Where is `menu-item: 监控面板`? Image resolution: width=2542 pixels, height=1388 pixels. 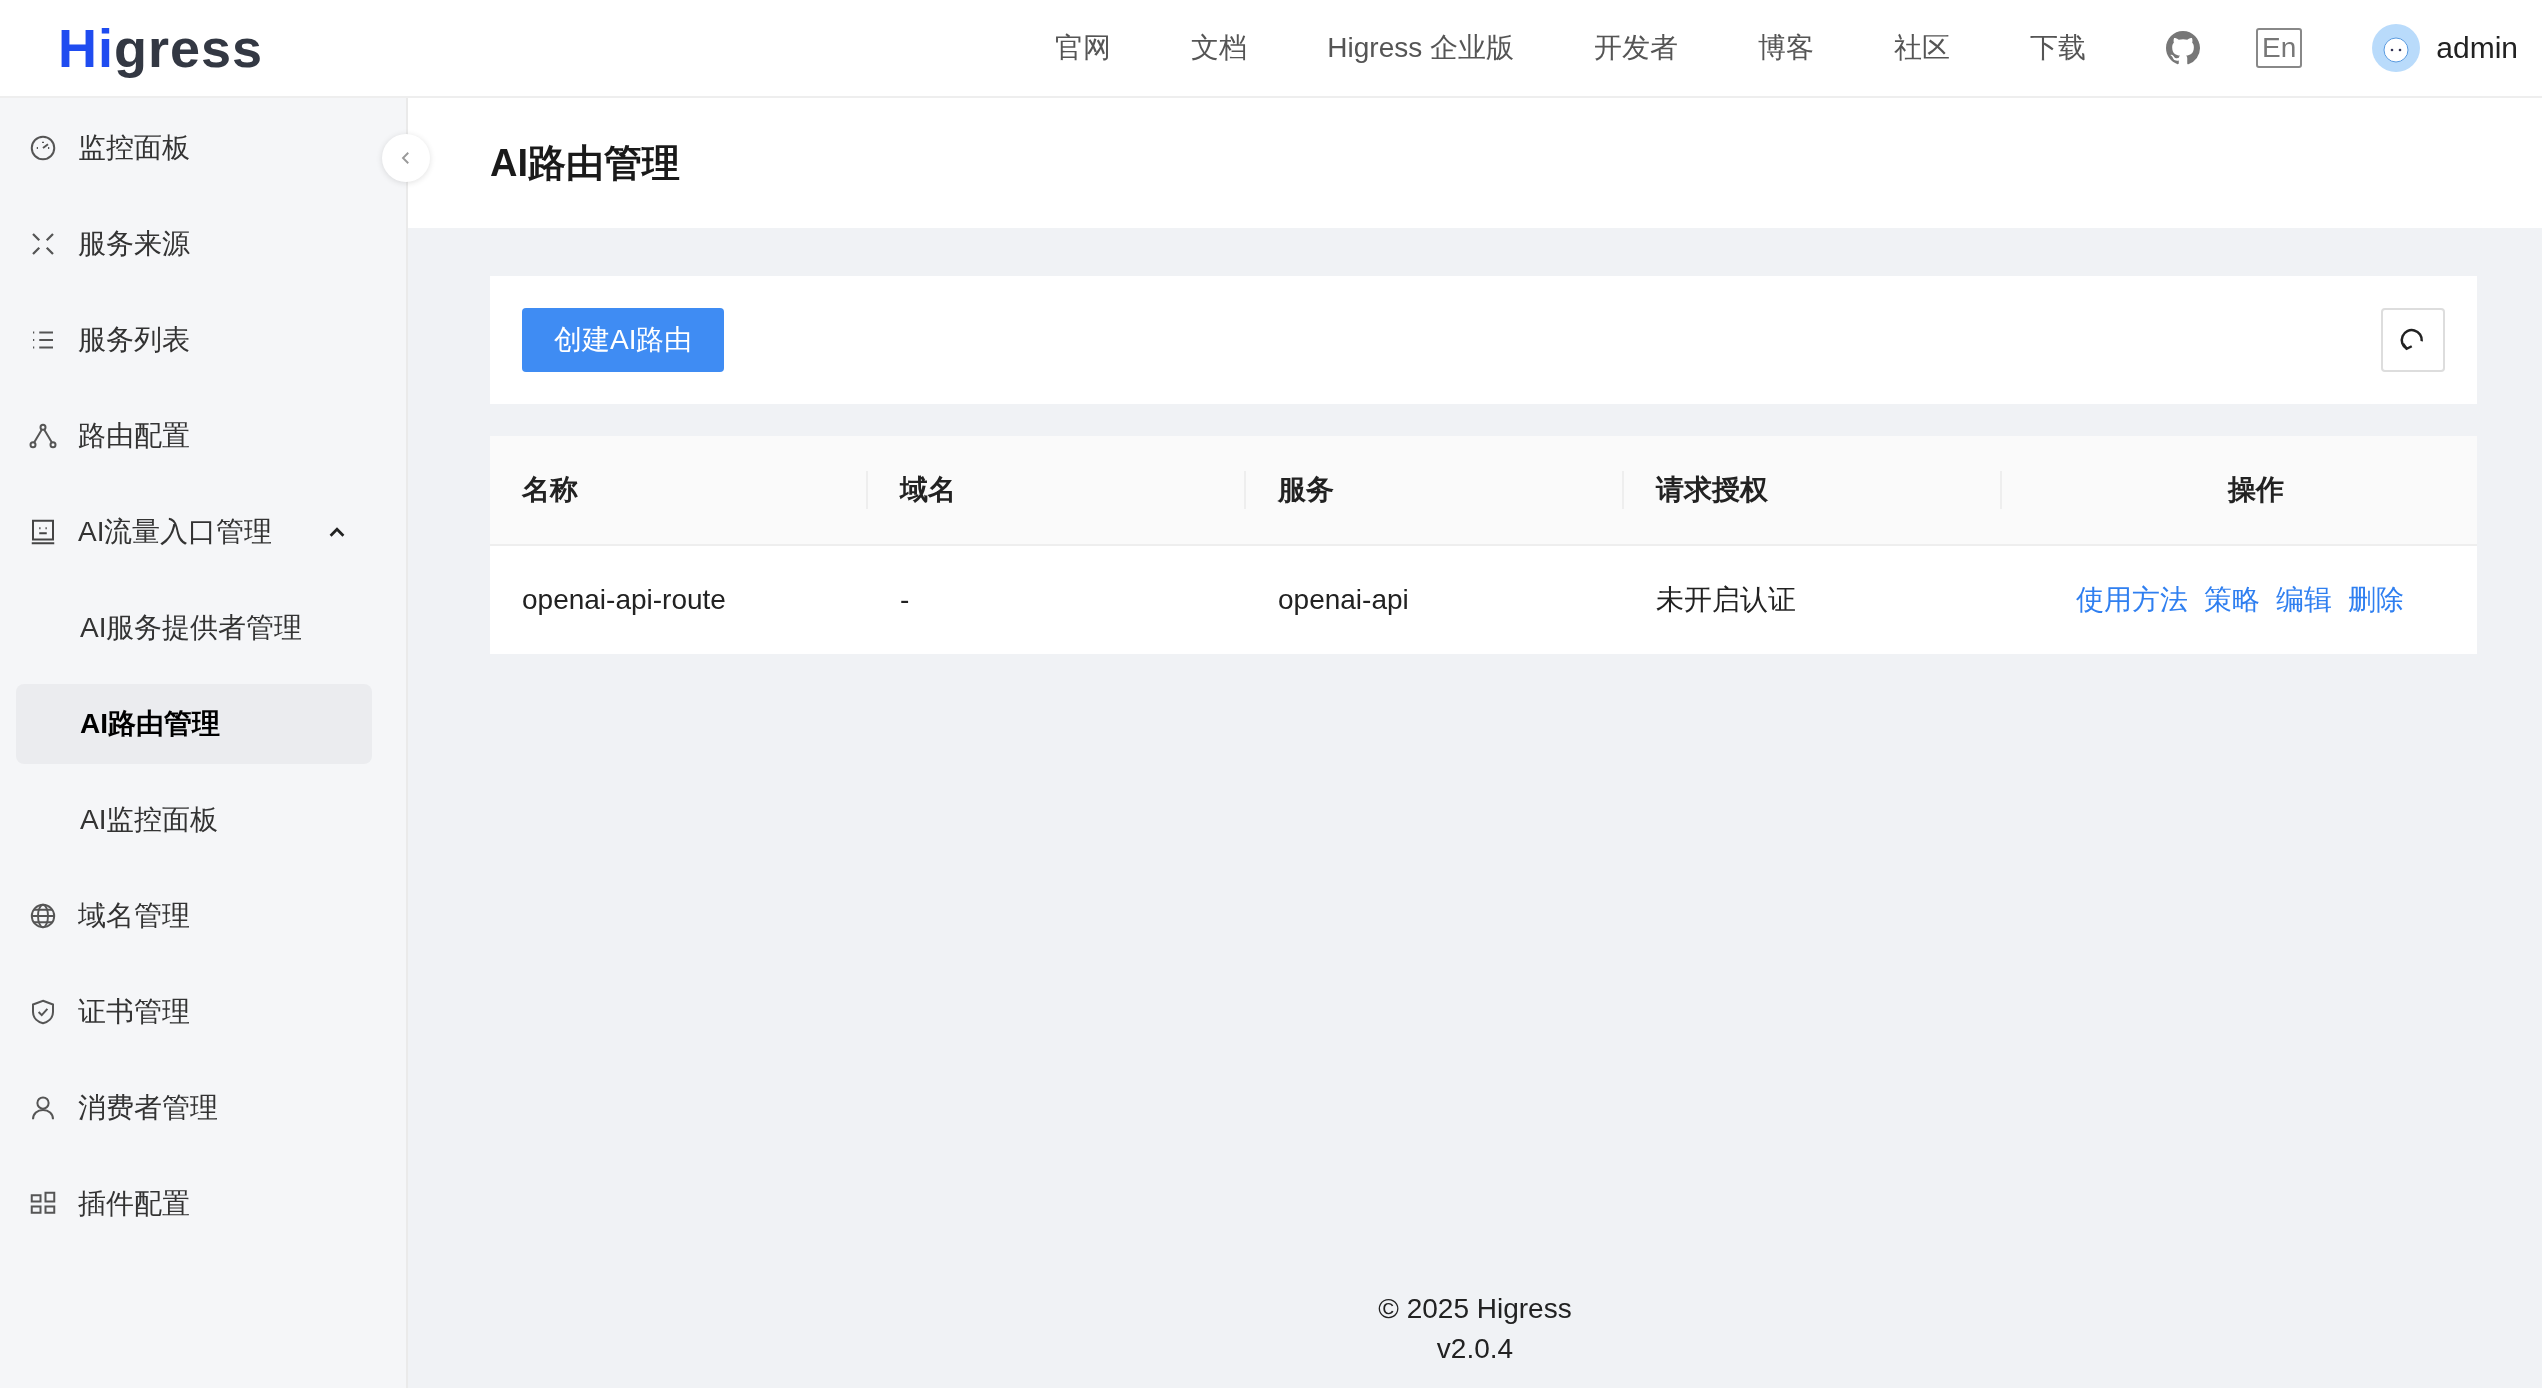
menu-item: 监控面板 is located at coordinates (194, 148).